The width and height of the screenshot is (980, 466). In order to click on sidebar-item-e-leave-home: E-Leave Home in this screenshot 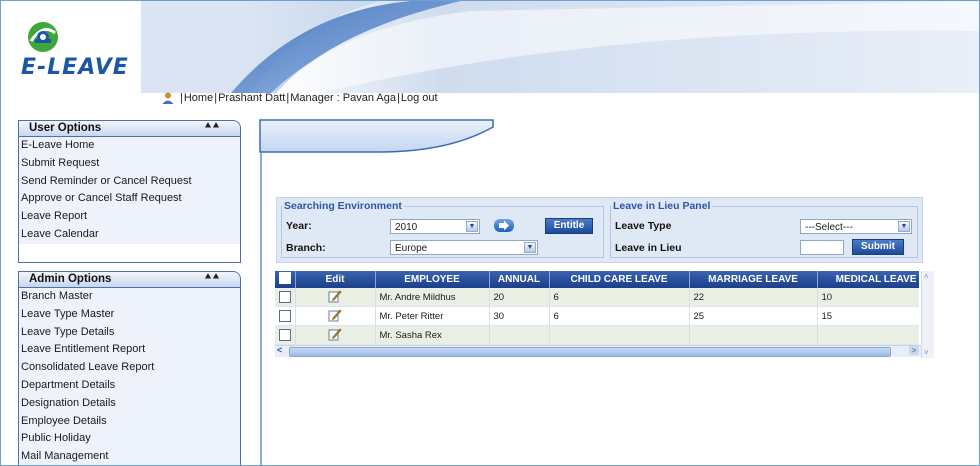, I will do `click(129, 146)`.